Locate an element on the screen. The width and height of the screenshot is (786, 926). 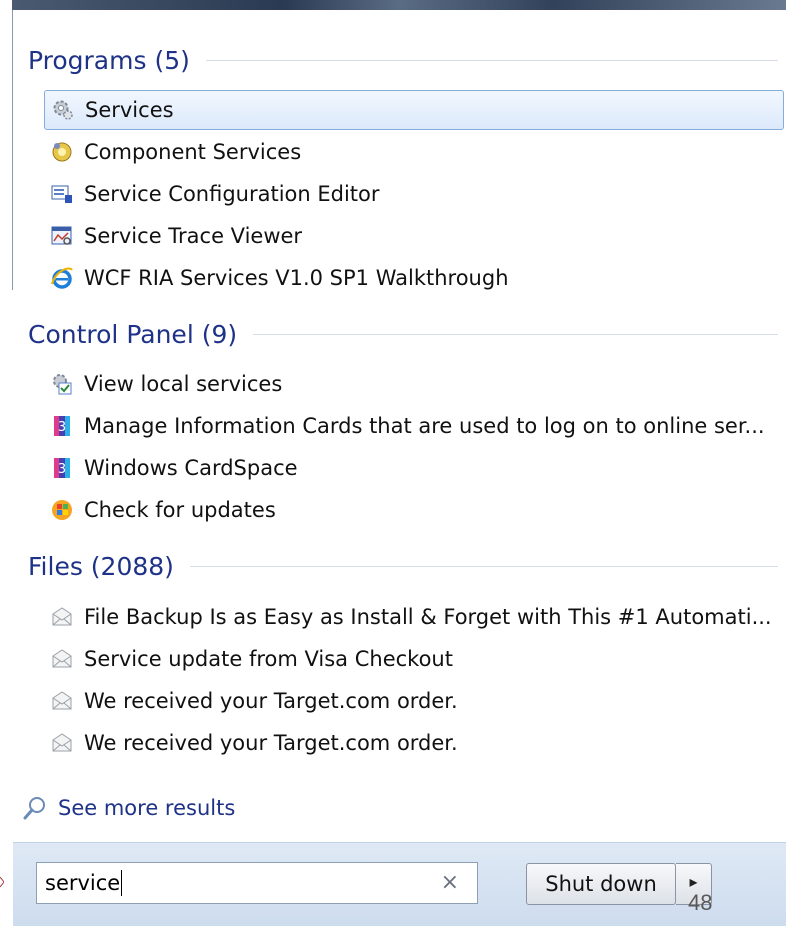
result-item-label: WCF RIA Services V1.0 SP1 Walkthrough is located at coordinates (296, 278).